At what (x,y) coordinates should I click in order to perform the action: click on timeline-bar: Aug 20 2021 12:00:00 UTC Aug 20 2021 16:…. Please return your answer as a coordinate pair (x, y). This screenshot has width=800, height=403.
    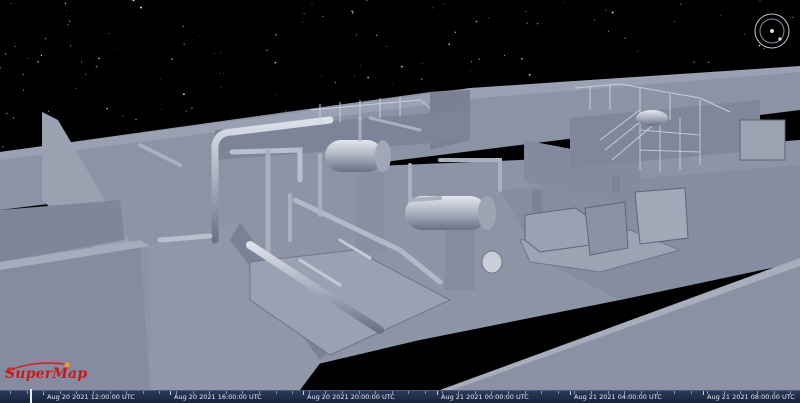
    Looking at the image, I should click on (400, 396).